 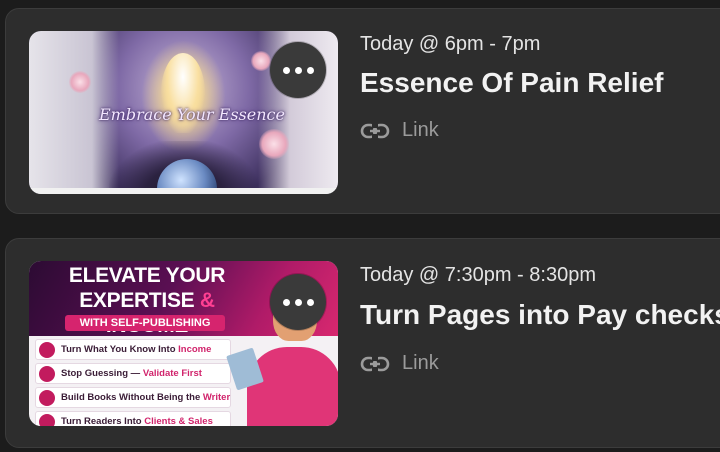 I want to click on artwork-bullet: Stop Guessing — Validate First, so click(x=133, y=373).